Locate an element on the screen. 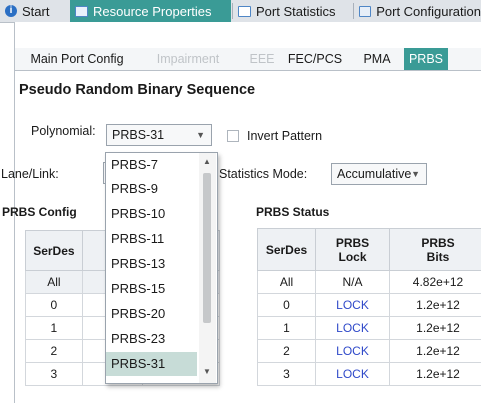  tab-port-configuration-label: Port Configuration is located at coordinates (428, 11).